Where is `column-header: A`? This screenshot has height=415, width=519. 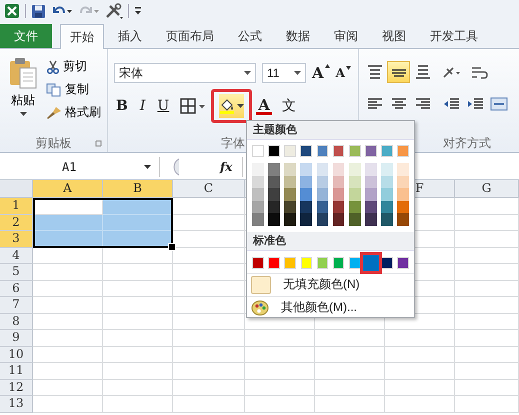
column-header: A is located at coordinates (68, 189).